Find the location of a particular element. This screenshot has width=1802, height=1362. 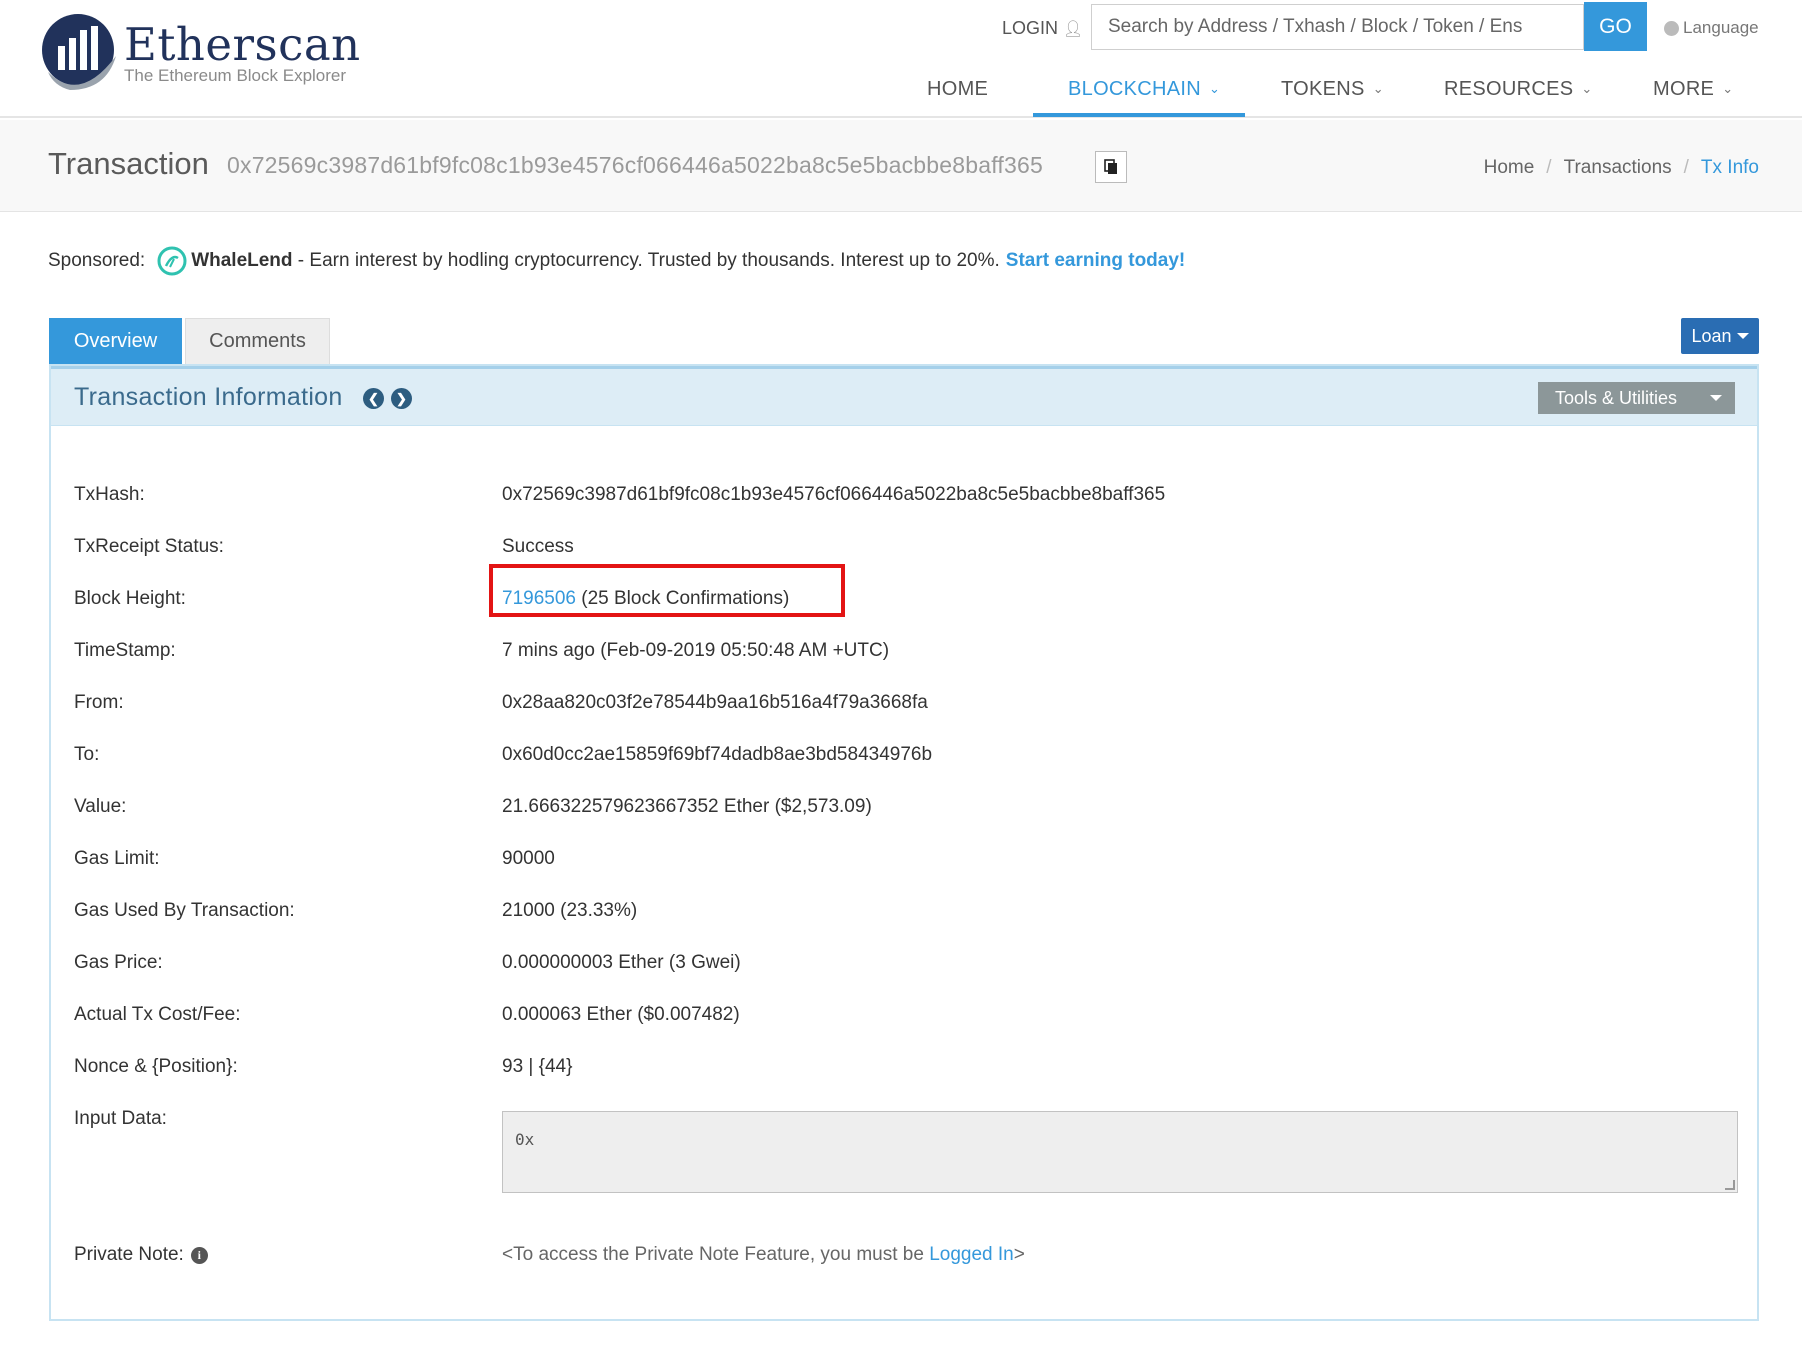

logged-in-link: Logged In is located at coordinates (971, 1254).